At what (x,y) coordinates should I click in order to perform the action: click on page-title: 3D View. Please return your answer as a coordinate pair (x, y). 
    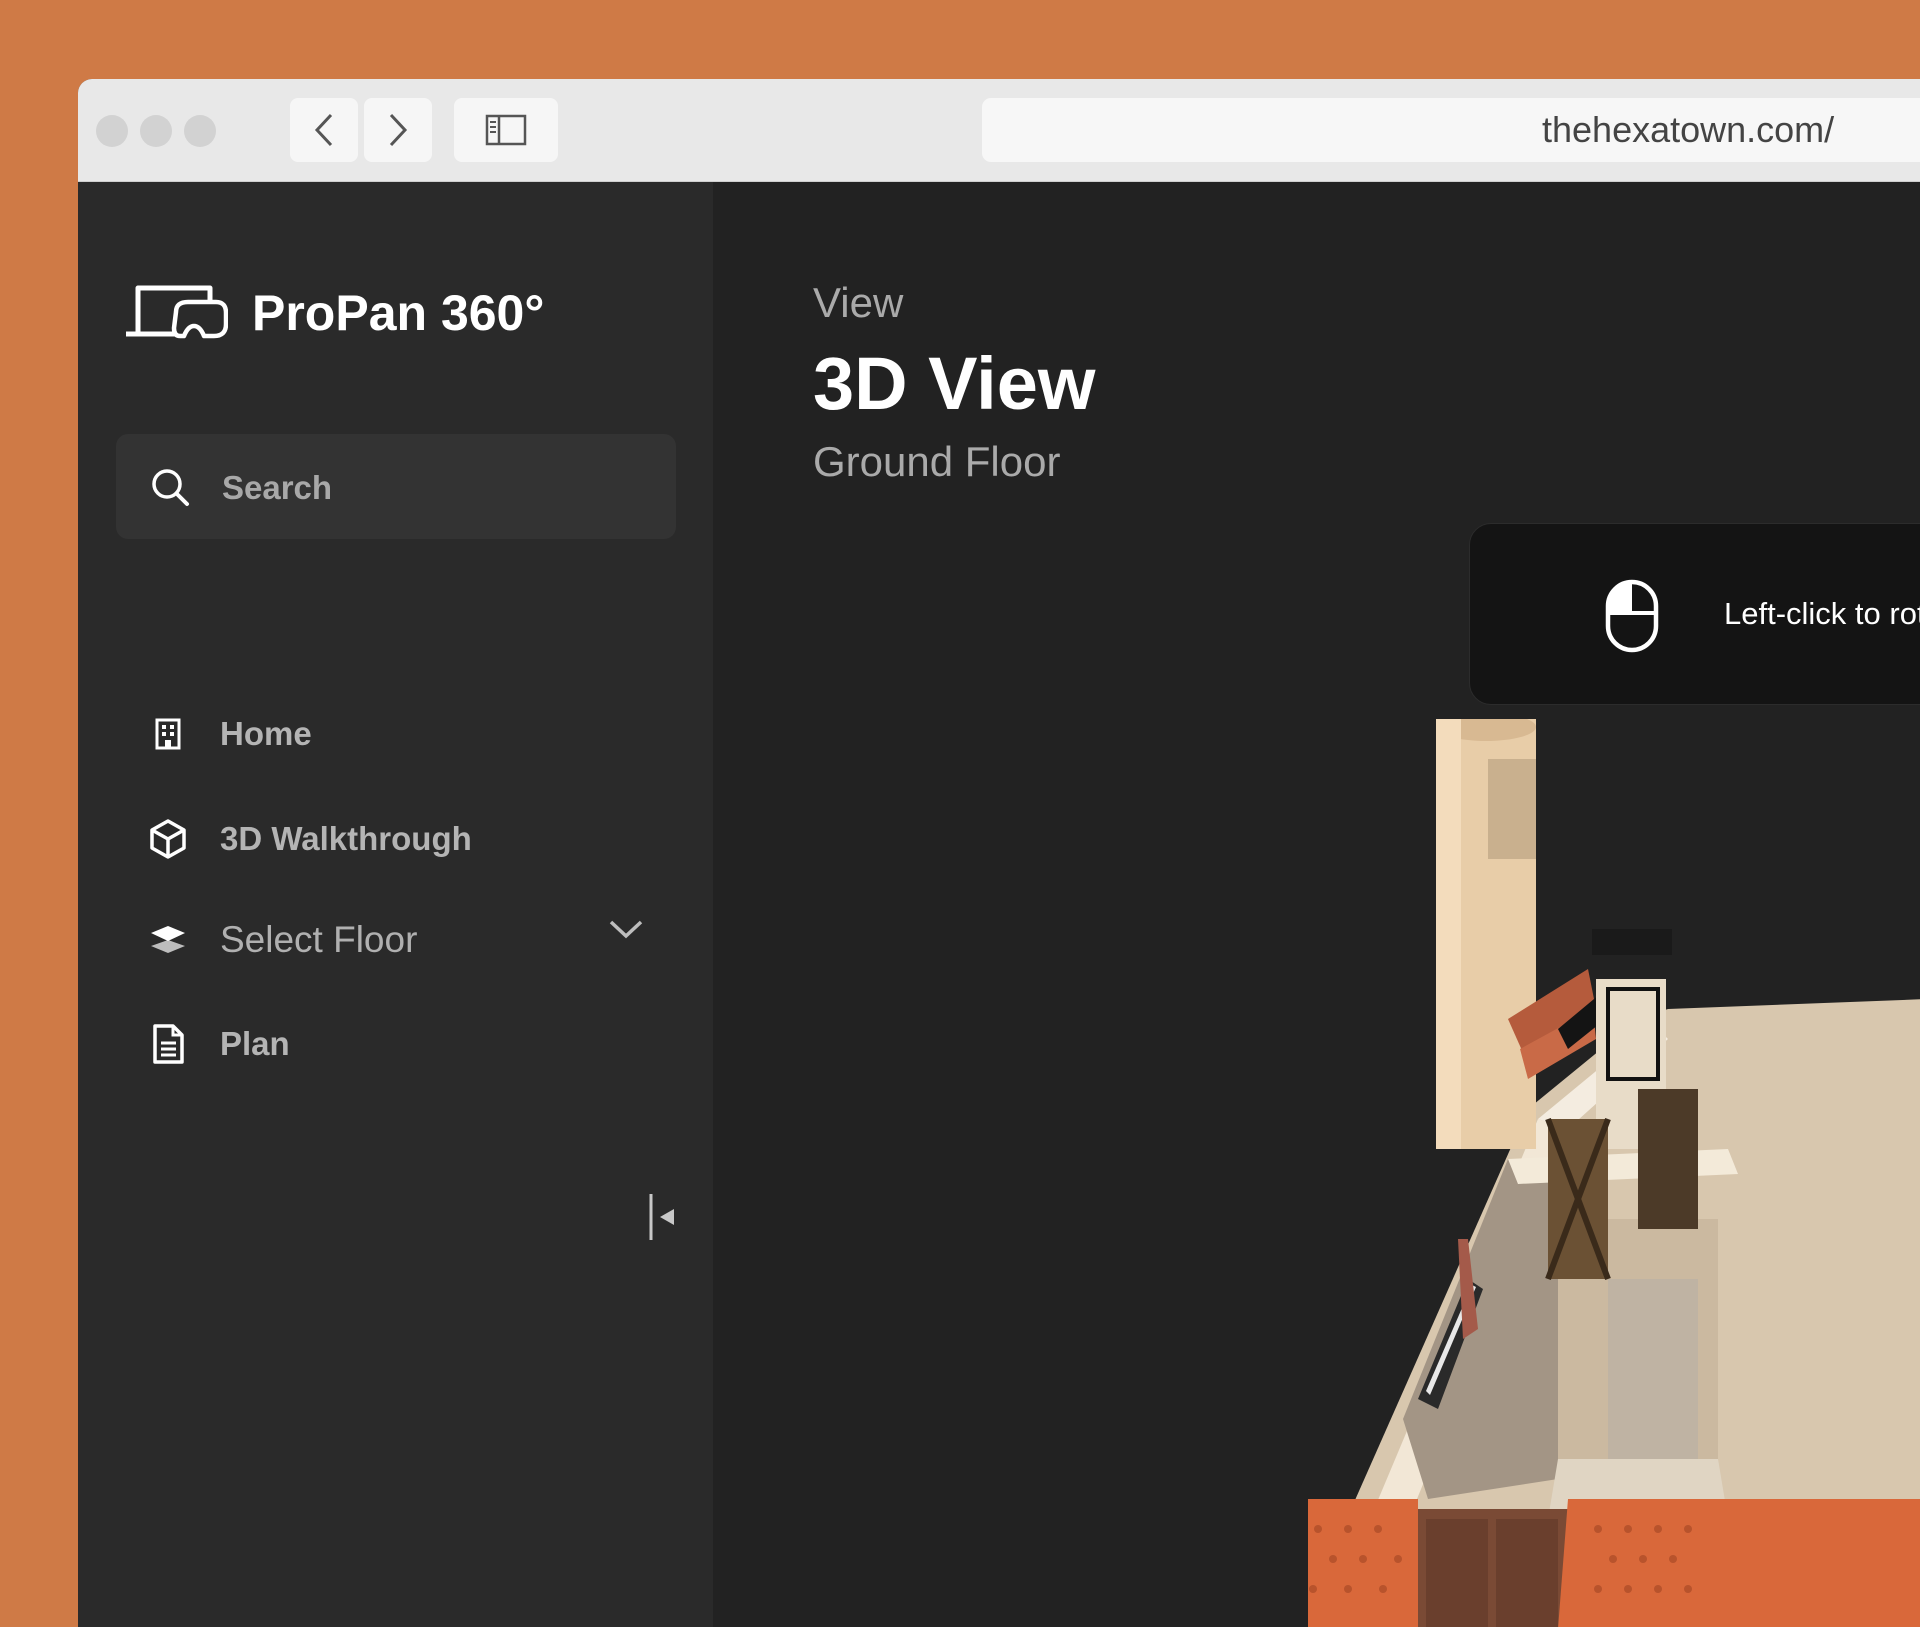
    Looking at the image, I should click on (954, 383).